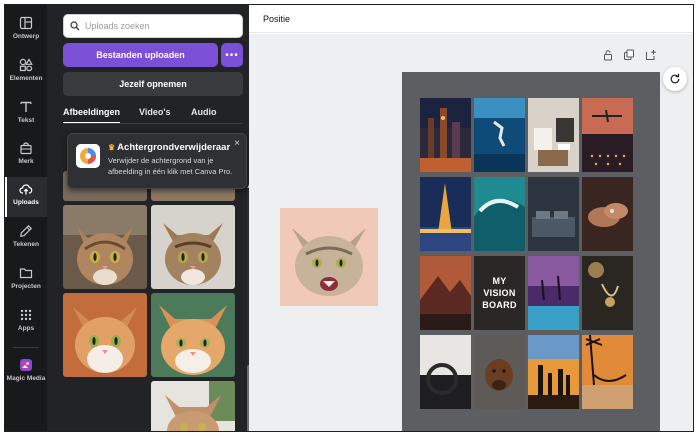 The width and height of the screenshot is (698, 436). Describe the element at coordinates (237, 143) in the screenshot. I see `close-icon: ×` at that location.